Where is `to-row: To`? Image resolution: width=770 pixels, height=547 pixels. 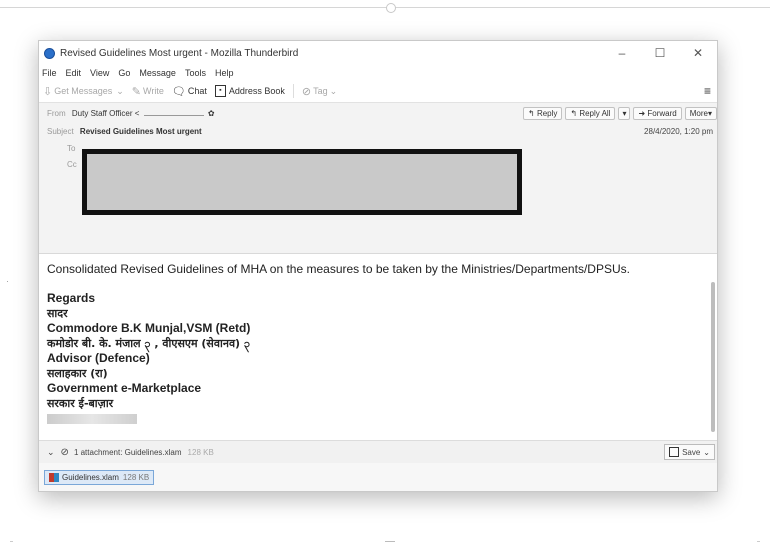
to-row: To is located at coordinates (63, 148).